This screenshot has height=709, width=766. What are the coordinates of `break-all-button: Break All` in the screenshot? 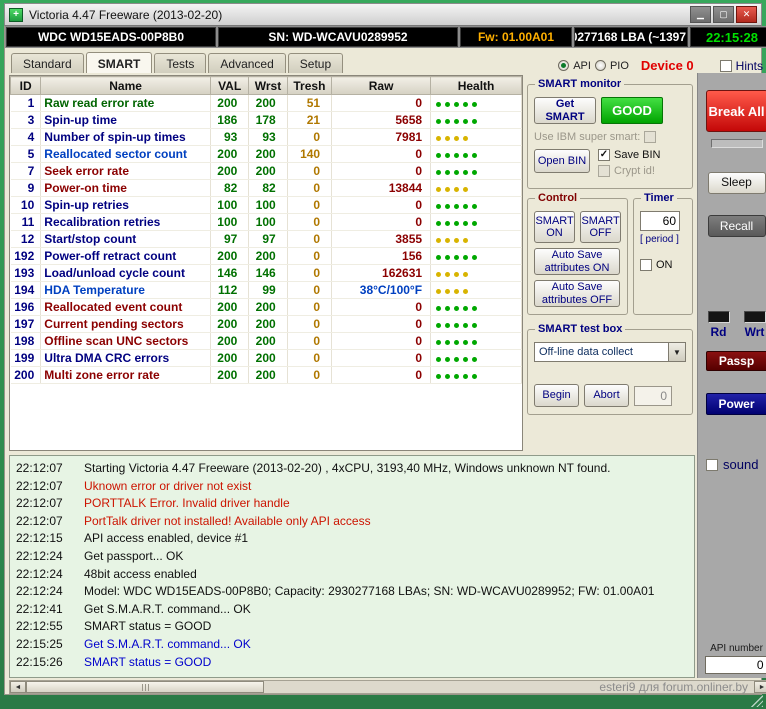 It's located at (735, 111).